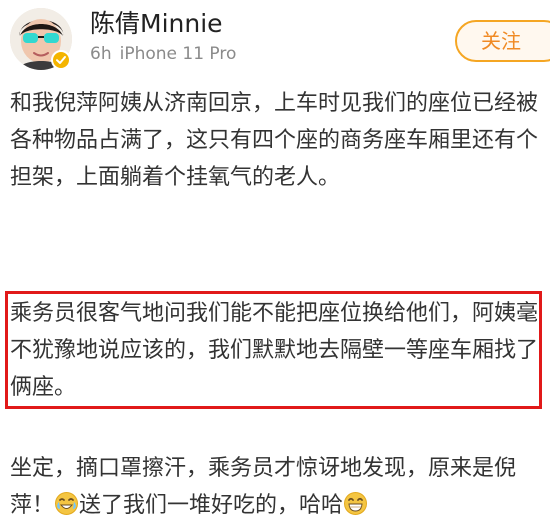  What do you see at coordinates (61, 60) in the screenshot?
I see `verified-badge-icon` at bounding box center [61, 60].